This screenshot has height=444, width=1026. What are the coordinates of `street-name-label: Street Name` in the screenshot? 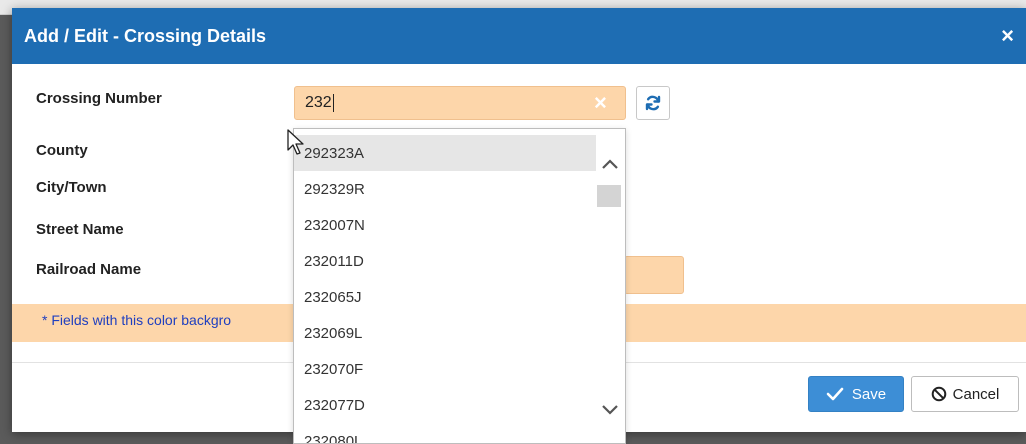 It's located at (80, 229).